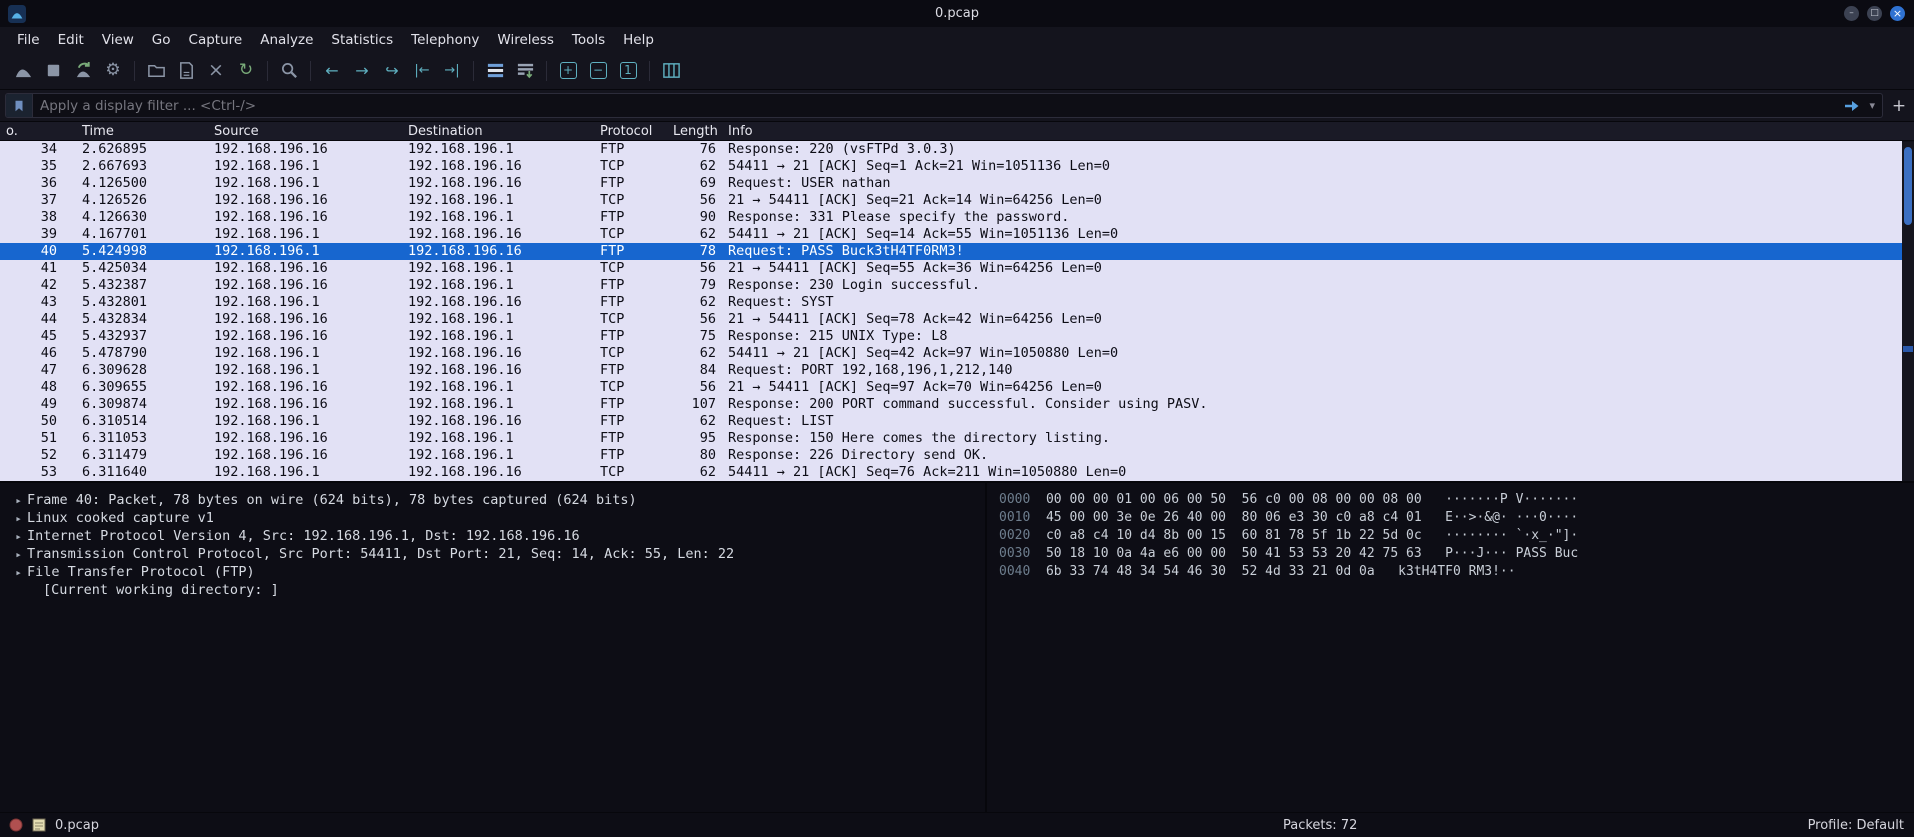 The image size is (1914, 837). Describe the element at coordinates (186, 71) in the screenshot. I see `save-file-icon` at that location.